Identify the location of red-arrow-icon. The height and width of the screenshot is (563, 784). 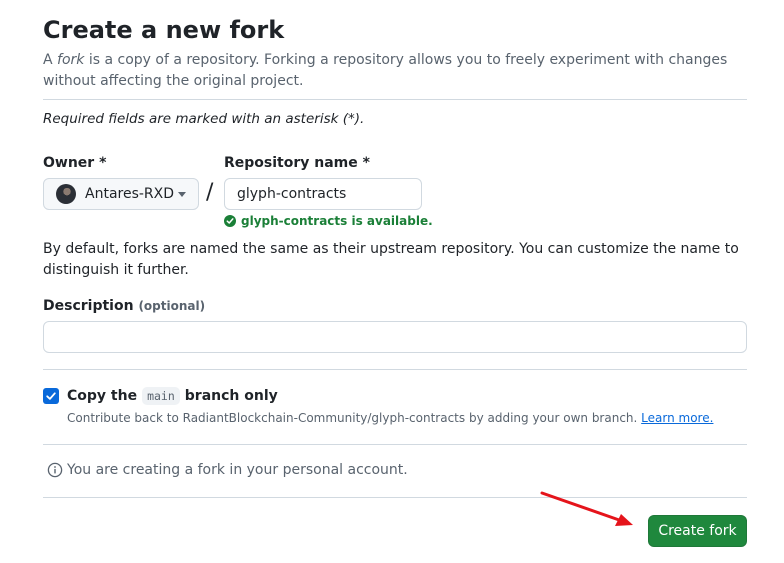
(586, 508).